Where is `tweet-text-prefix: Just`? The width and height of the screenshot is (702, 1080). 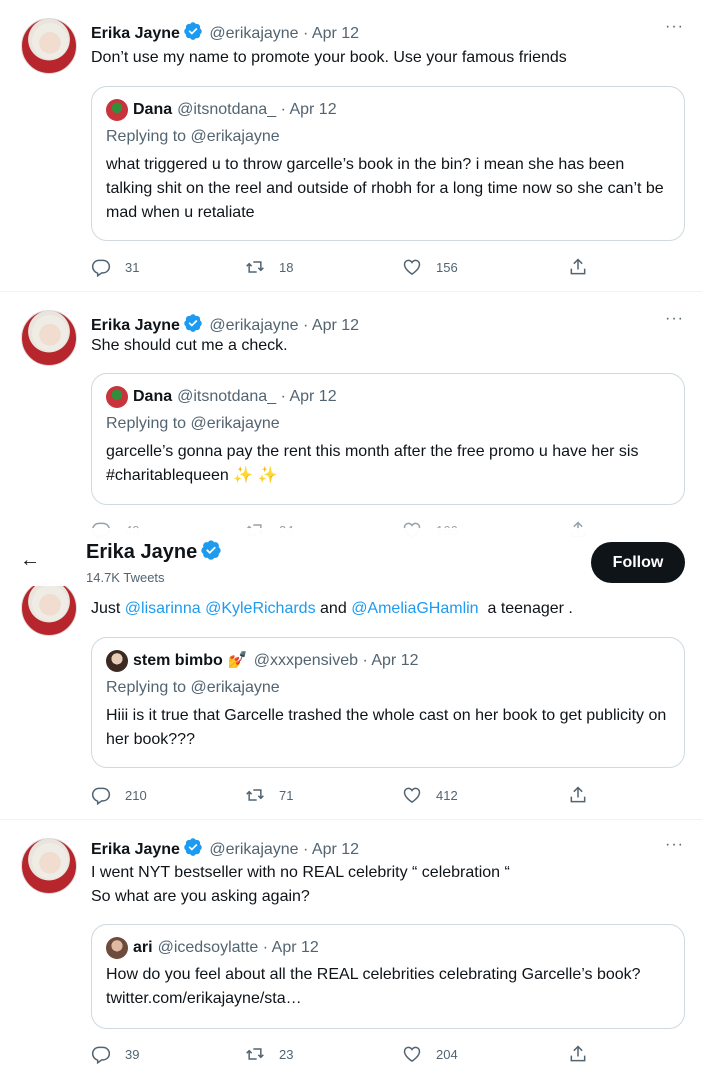
tweet-text-prefix: Just is located at coordinates (106, 608).